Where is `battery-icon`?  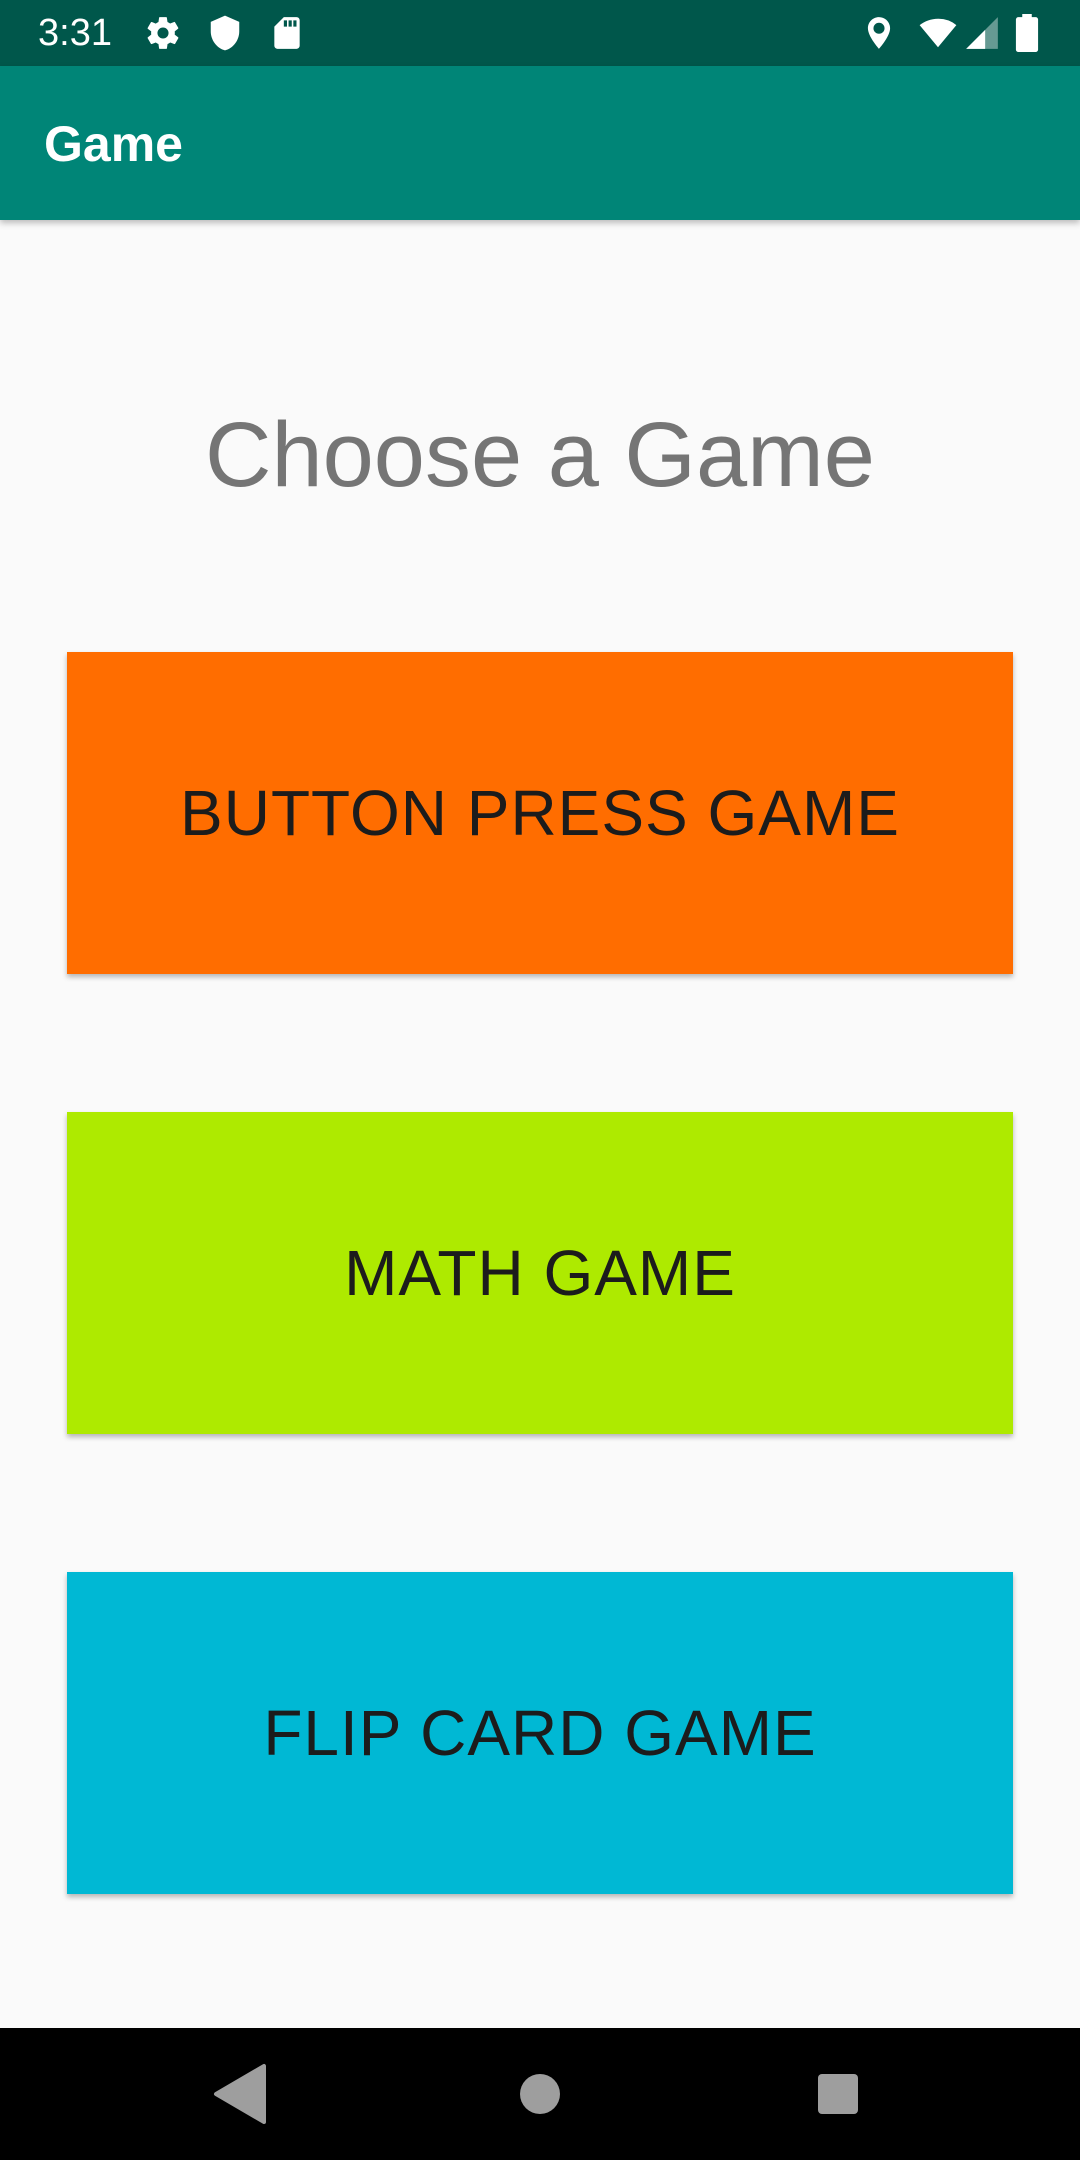 battery-icon is located at coordinates (1027, 33).